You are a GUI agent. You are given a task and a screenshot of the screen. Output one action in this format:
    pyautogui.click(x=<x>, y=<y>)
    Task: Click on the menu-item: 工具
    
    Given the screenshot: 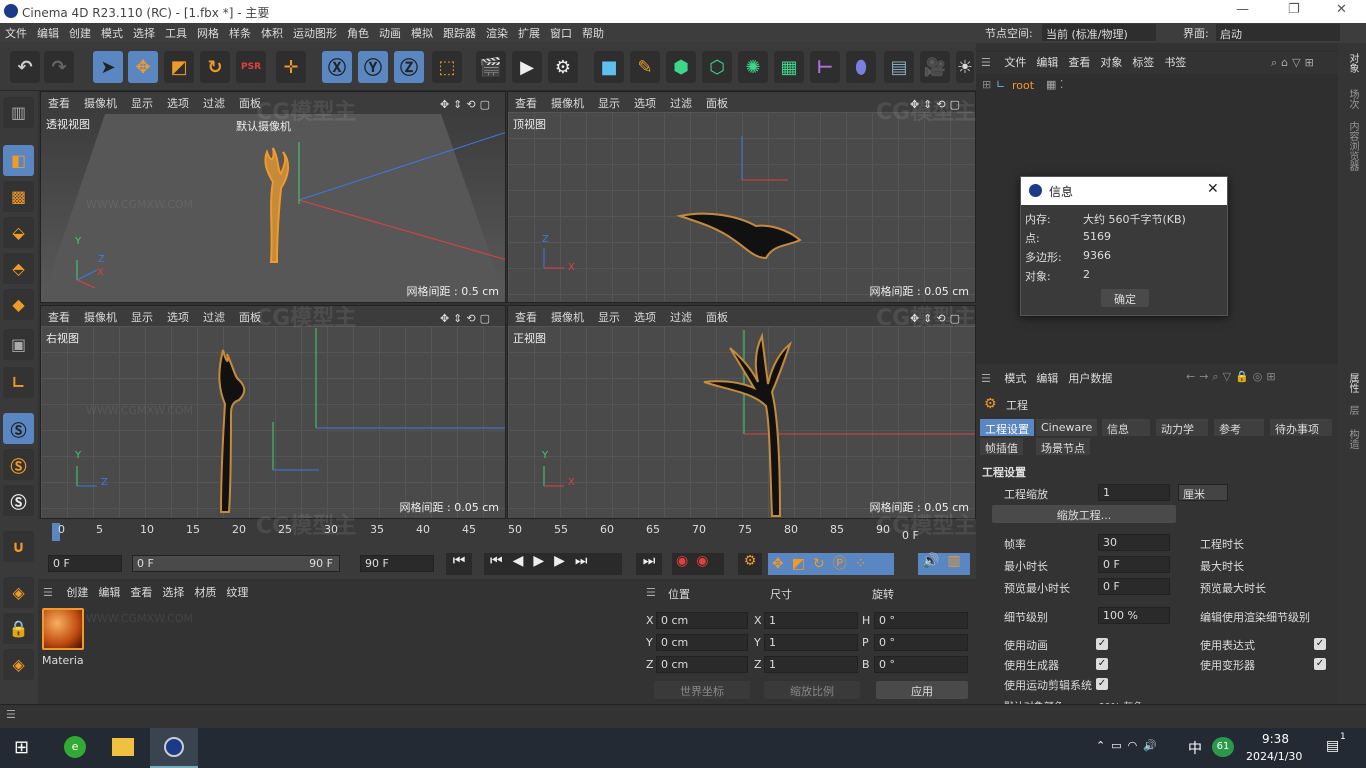 What is the action you would take?
    pyautogui.click(x=176, y=33)
    